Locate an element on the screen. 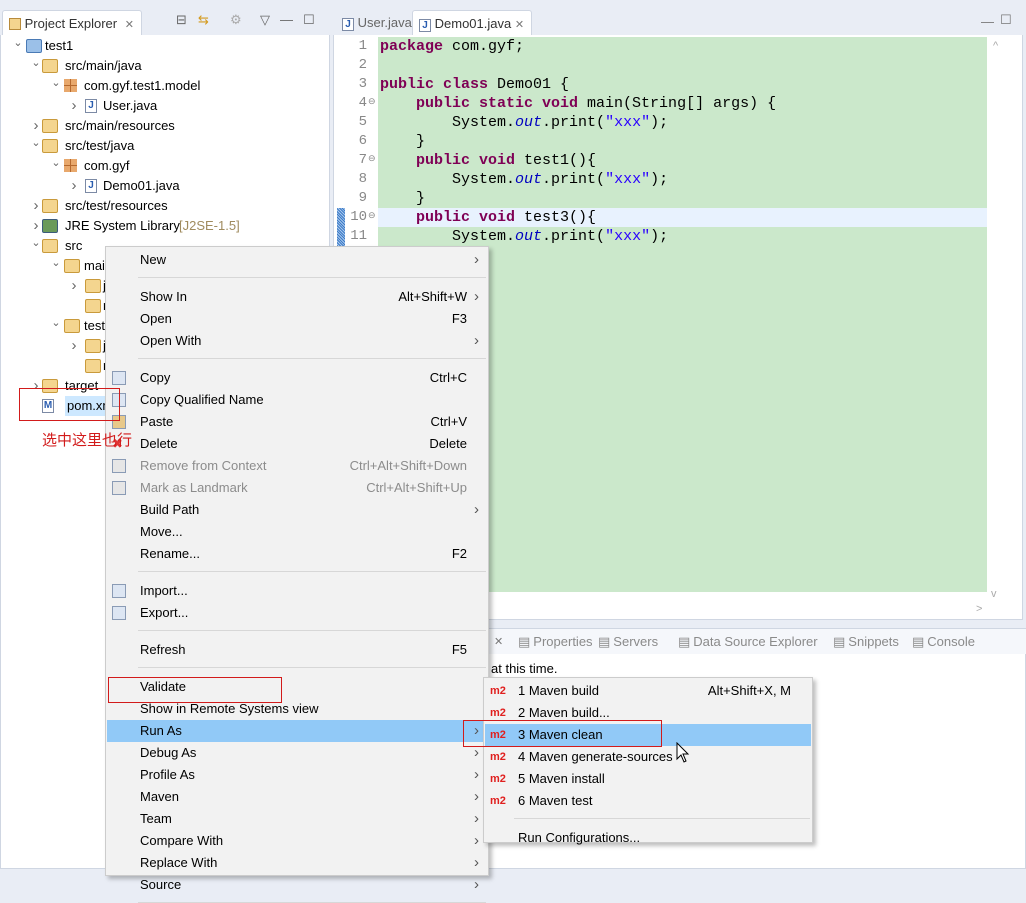 This screenshot has height=903, width=1026. menu-item-shortcut: Alt+Shift+W is located at coordinates (432, 296).